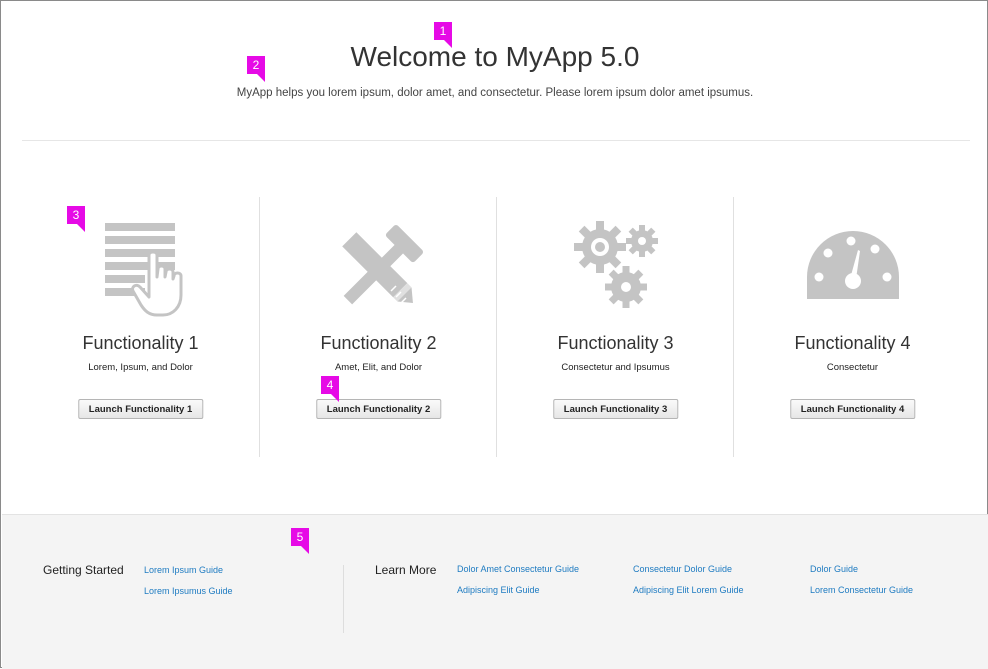 This screenshot has width=988, height=669. Describe the element at coordinates (615, 343) in the screenshot. I see `feature-title: Functionality 3` at that location.